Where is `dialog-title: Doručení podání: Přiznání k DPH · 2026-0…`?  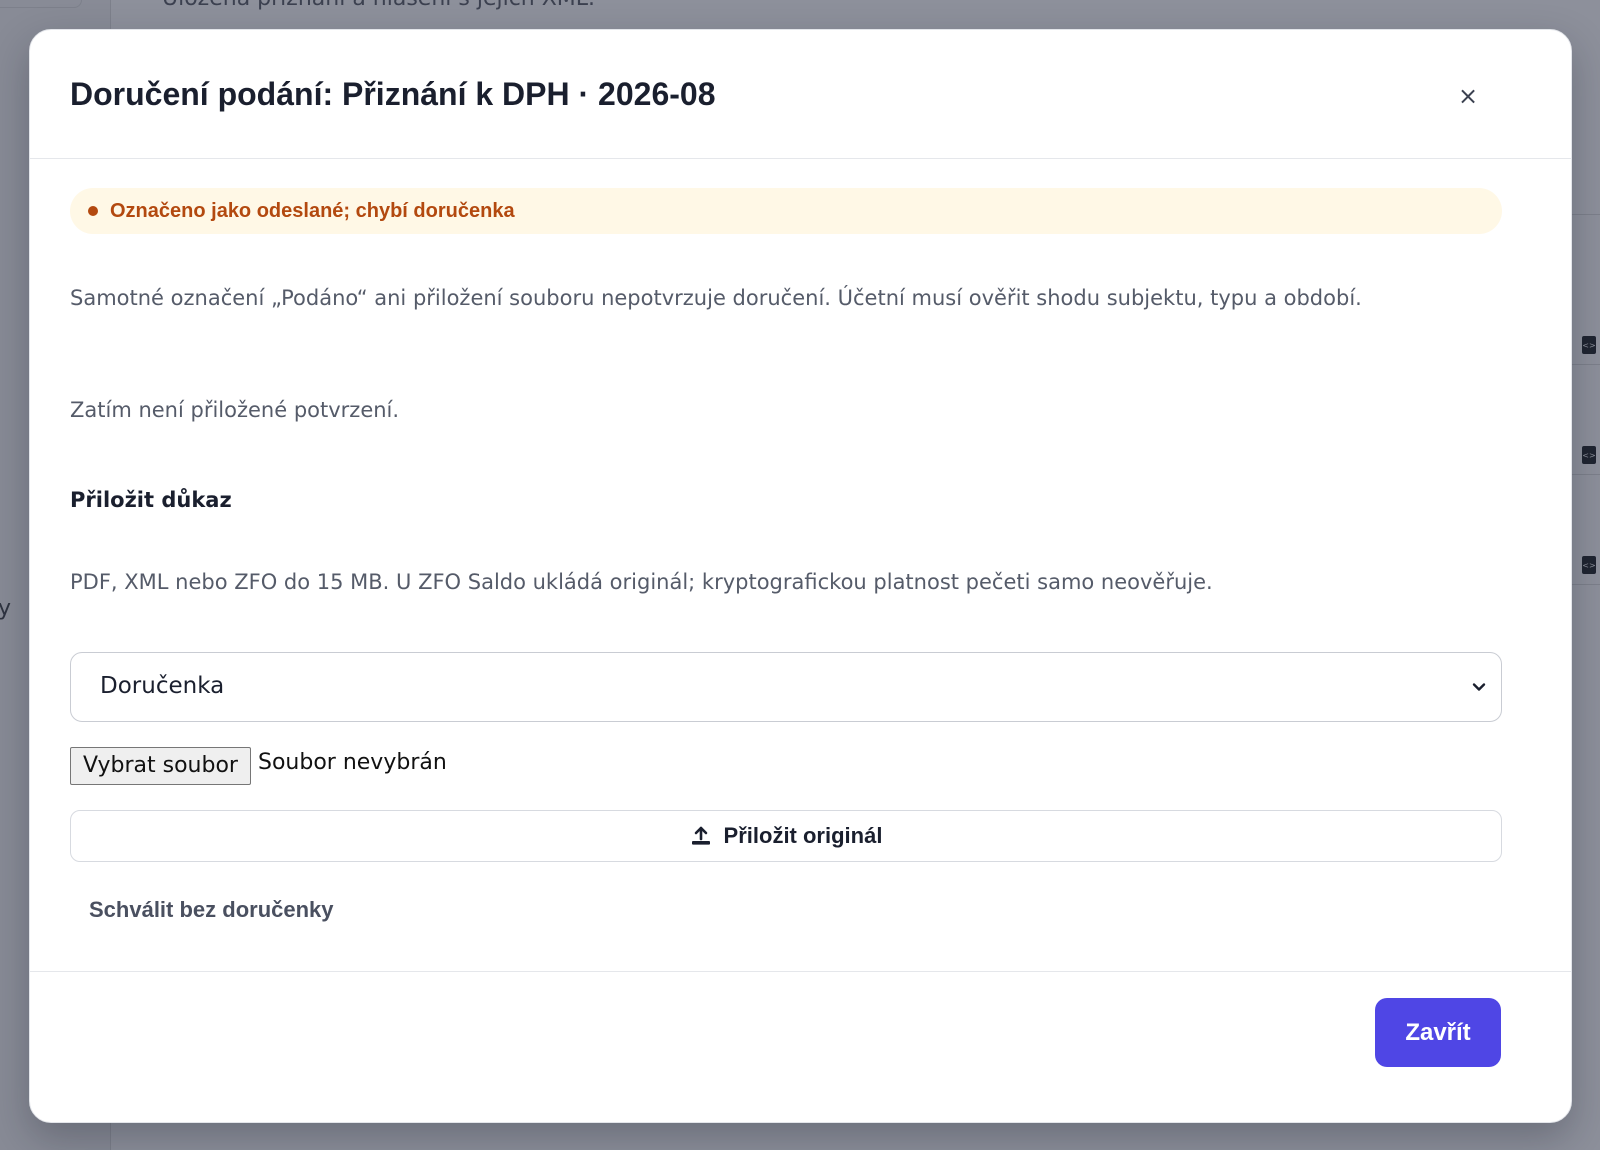 dialog-title: Doručení podání: Přiznání k DPH · 2026-0… is located at coordinates (393, 94).